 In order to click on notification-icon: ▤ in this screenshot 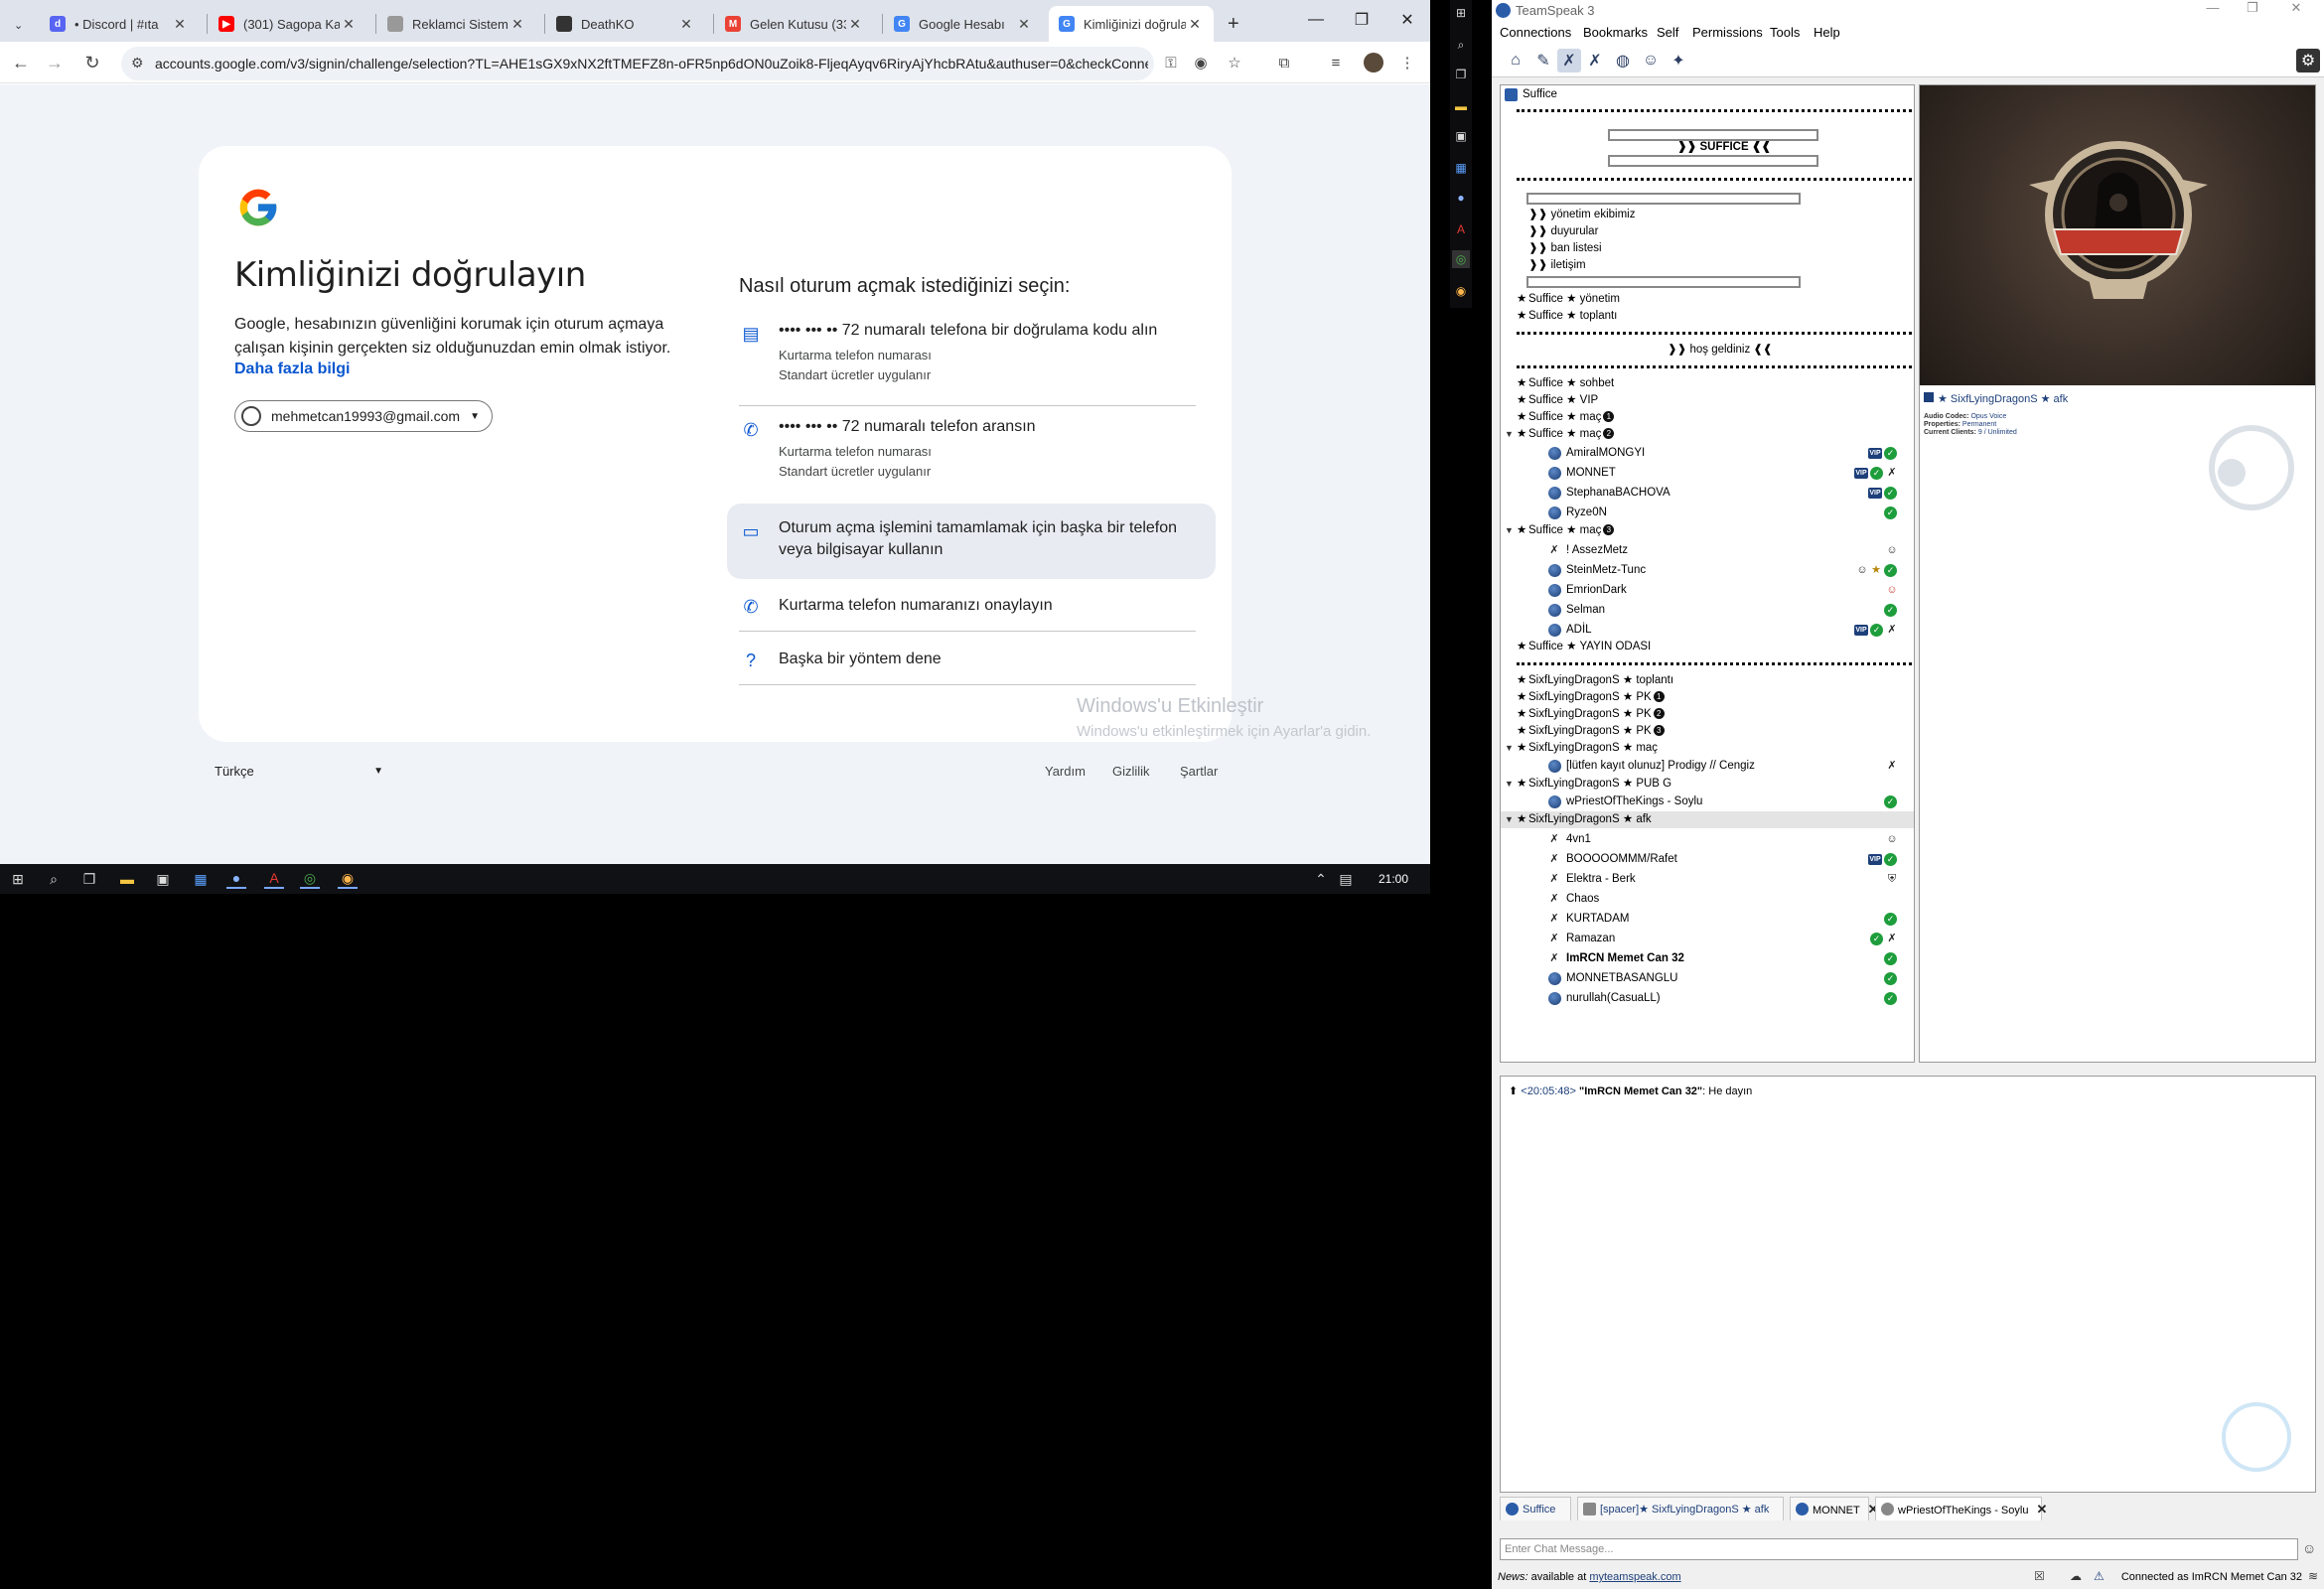, I will do `click(1346, 879)`.